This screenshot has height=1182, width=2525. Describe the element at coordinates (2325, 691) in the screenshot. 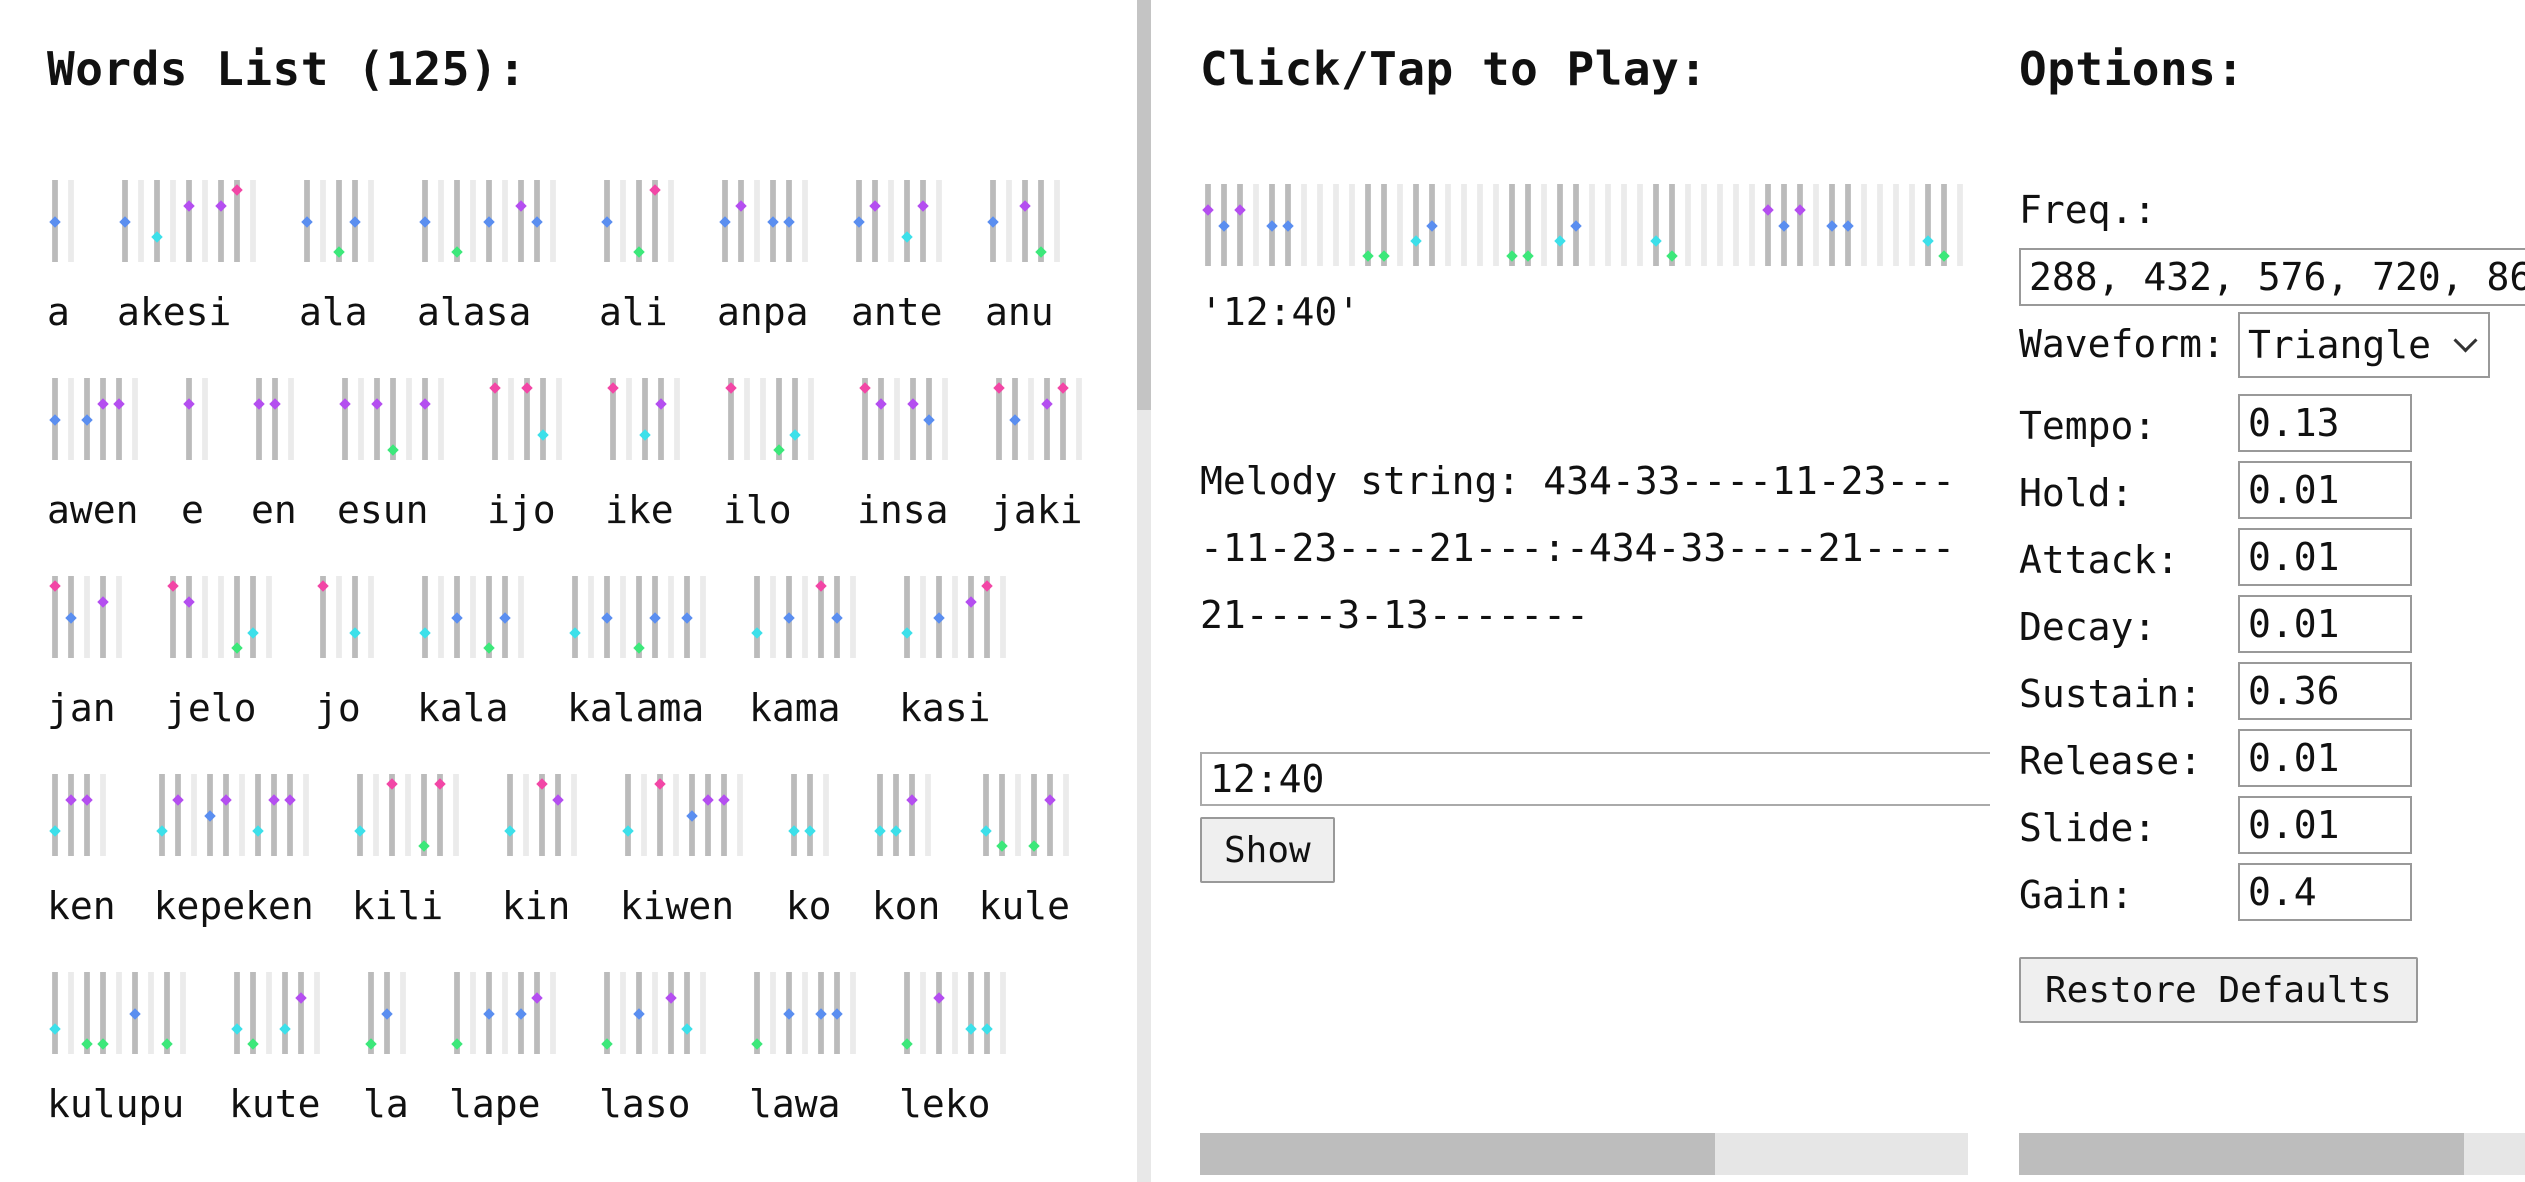

I see `sustain-input` at that location.